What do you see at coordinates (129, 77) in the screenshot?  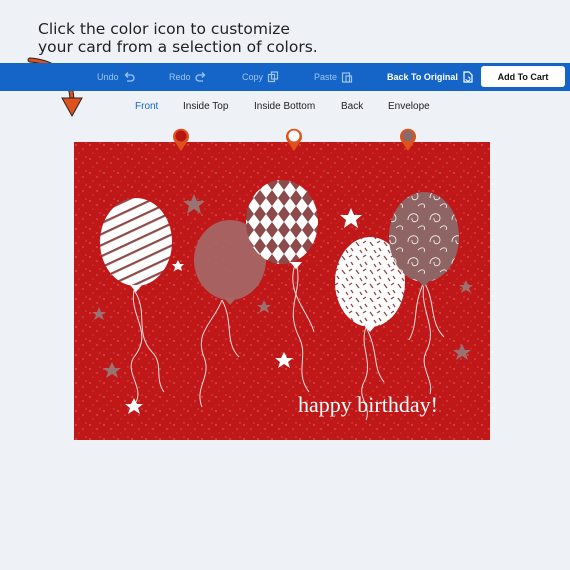 I see `undo-icon` at bounding box center [129, 77].